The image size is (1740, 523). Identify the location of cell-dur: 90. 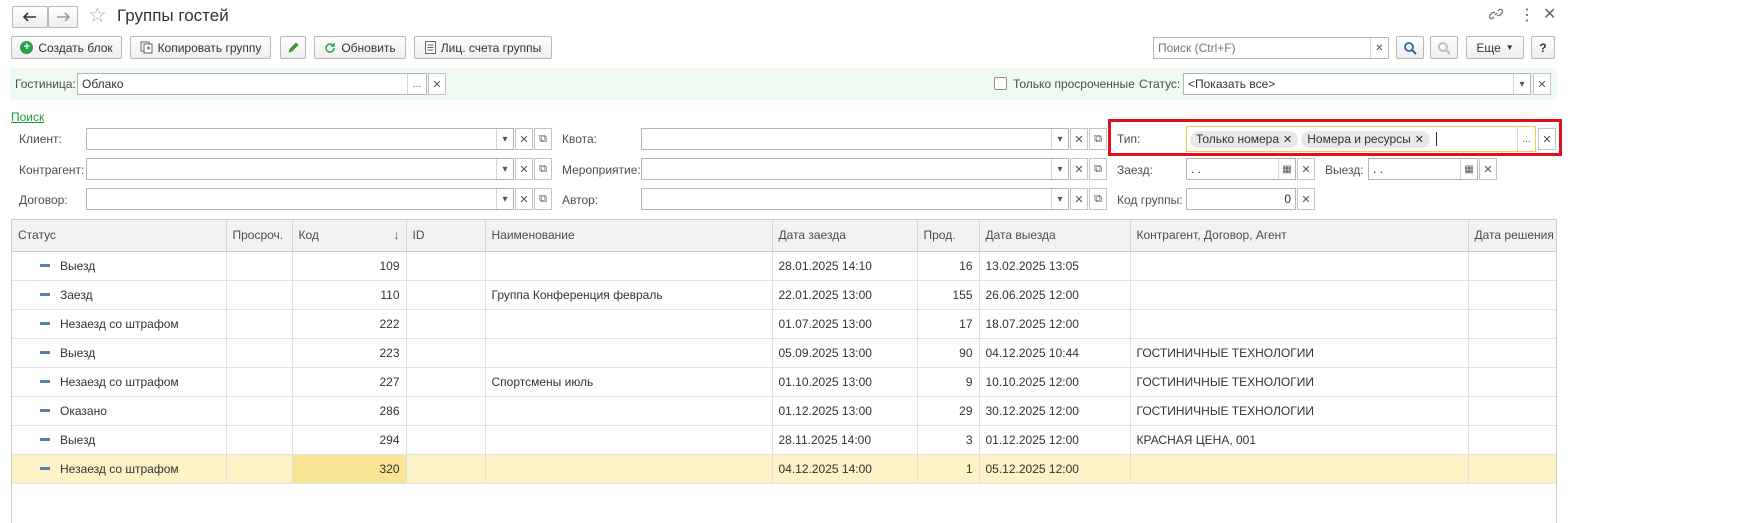
(948, 353).